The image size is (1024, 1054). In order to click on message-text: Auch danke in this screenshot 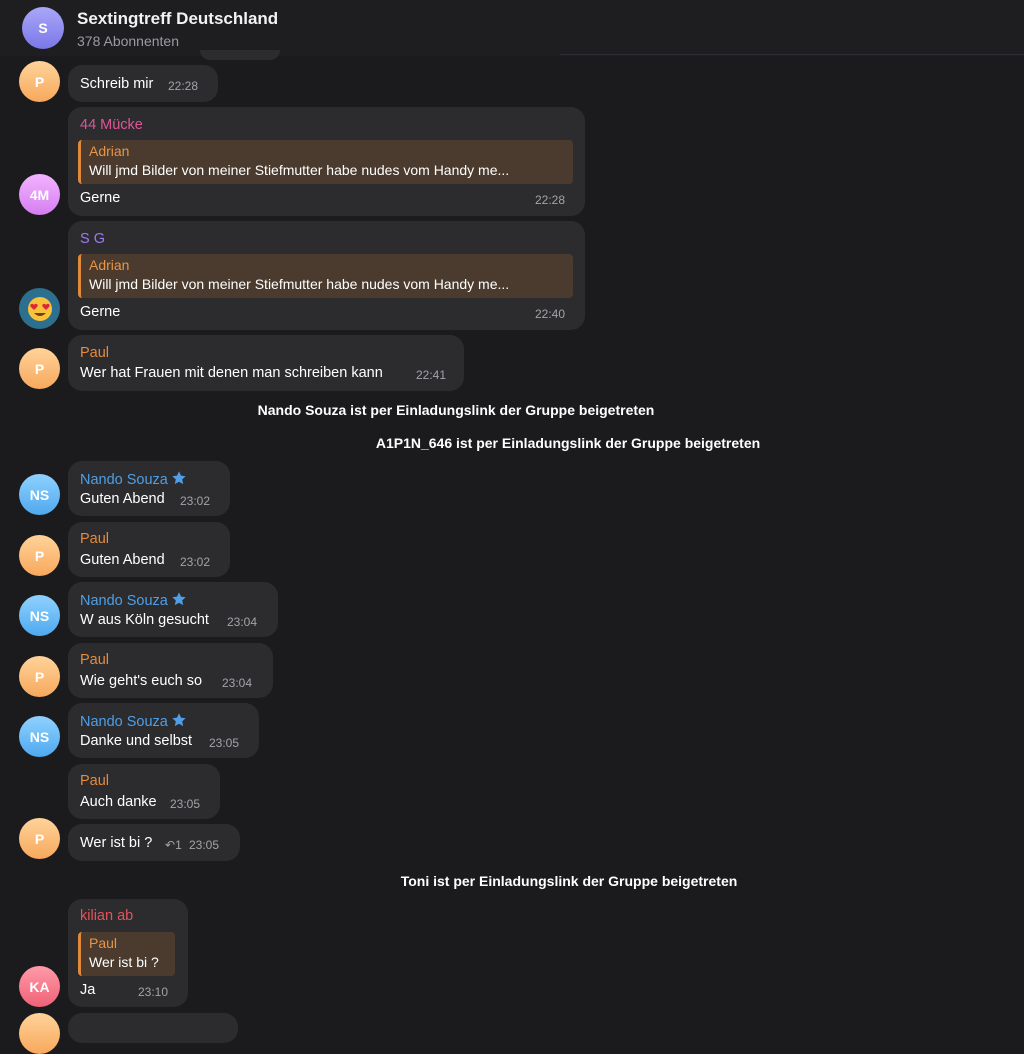, I will do `click(118, 802)`.